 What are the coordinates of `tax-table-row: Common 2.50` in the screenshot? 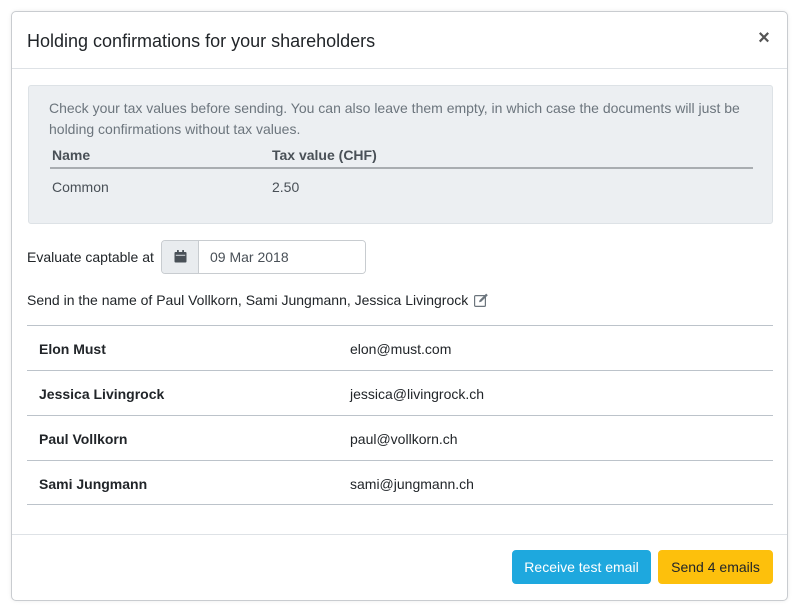 It's located at (401, 185).